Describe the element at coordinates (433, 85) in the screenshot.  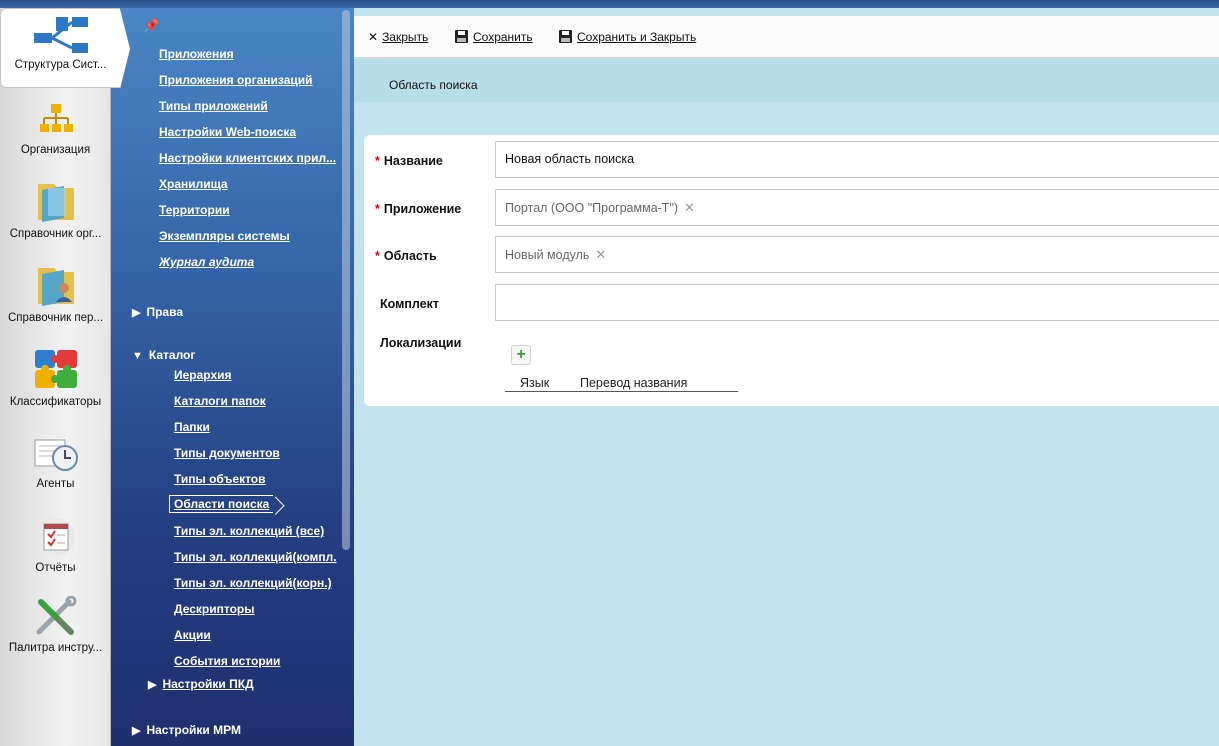
I see `breadcrumb: Область поиска` at that location.